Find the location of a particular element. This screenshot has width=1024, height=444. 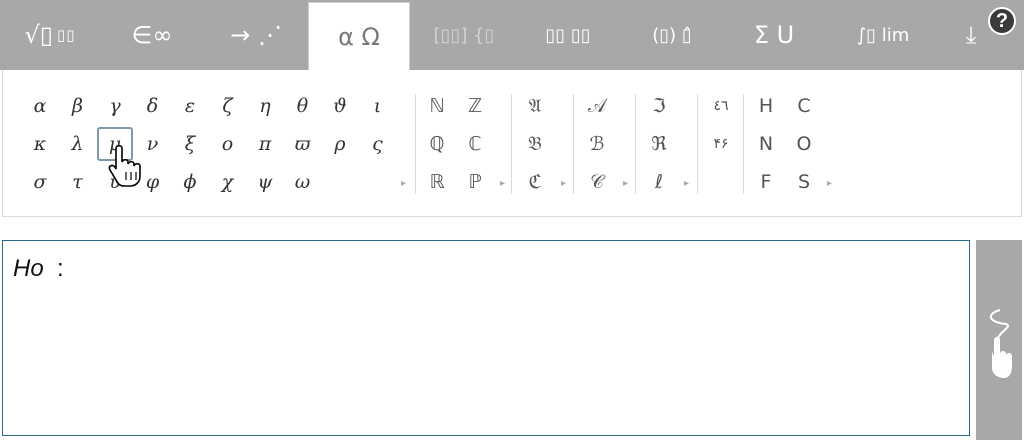

symbol-varsigma: ς is located at coordinates (378, 144).